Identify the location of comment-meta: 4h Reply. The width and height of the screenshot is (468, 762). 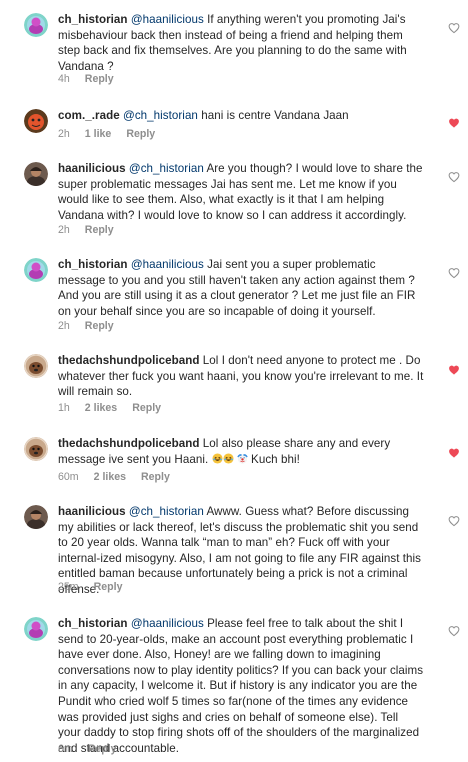
(86, 79).